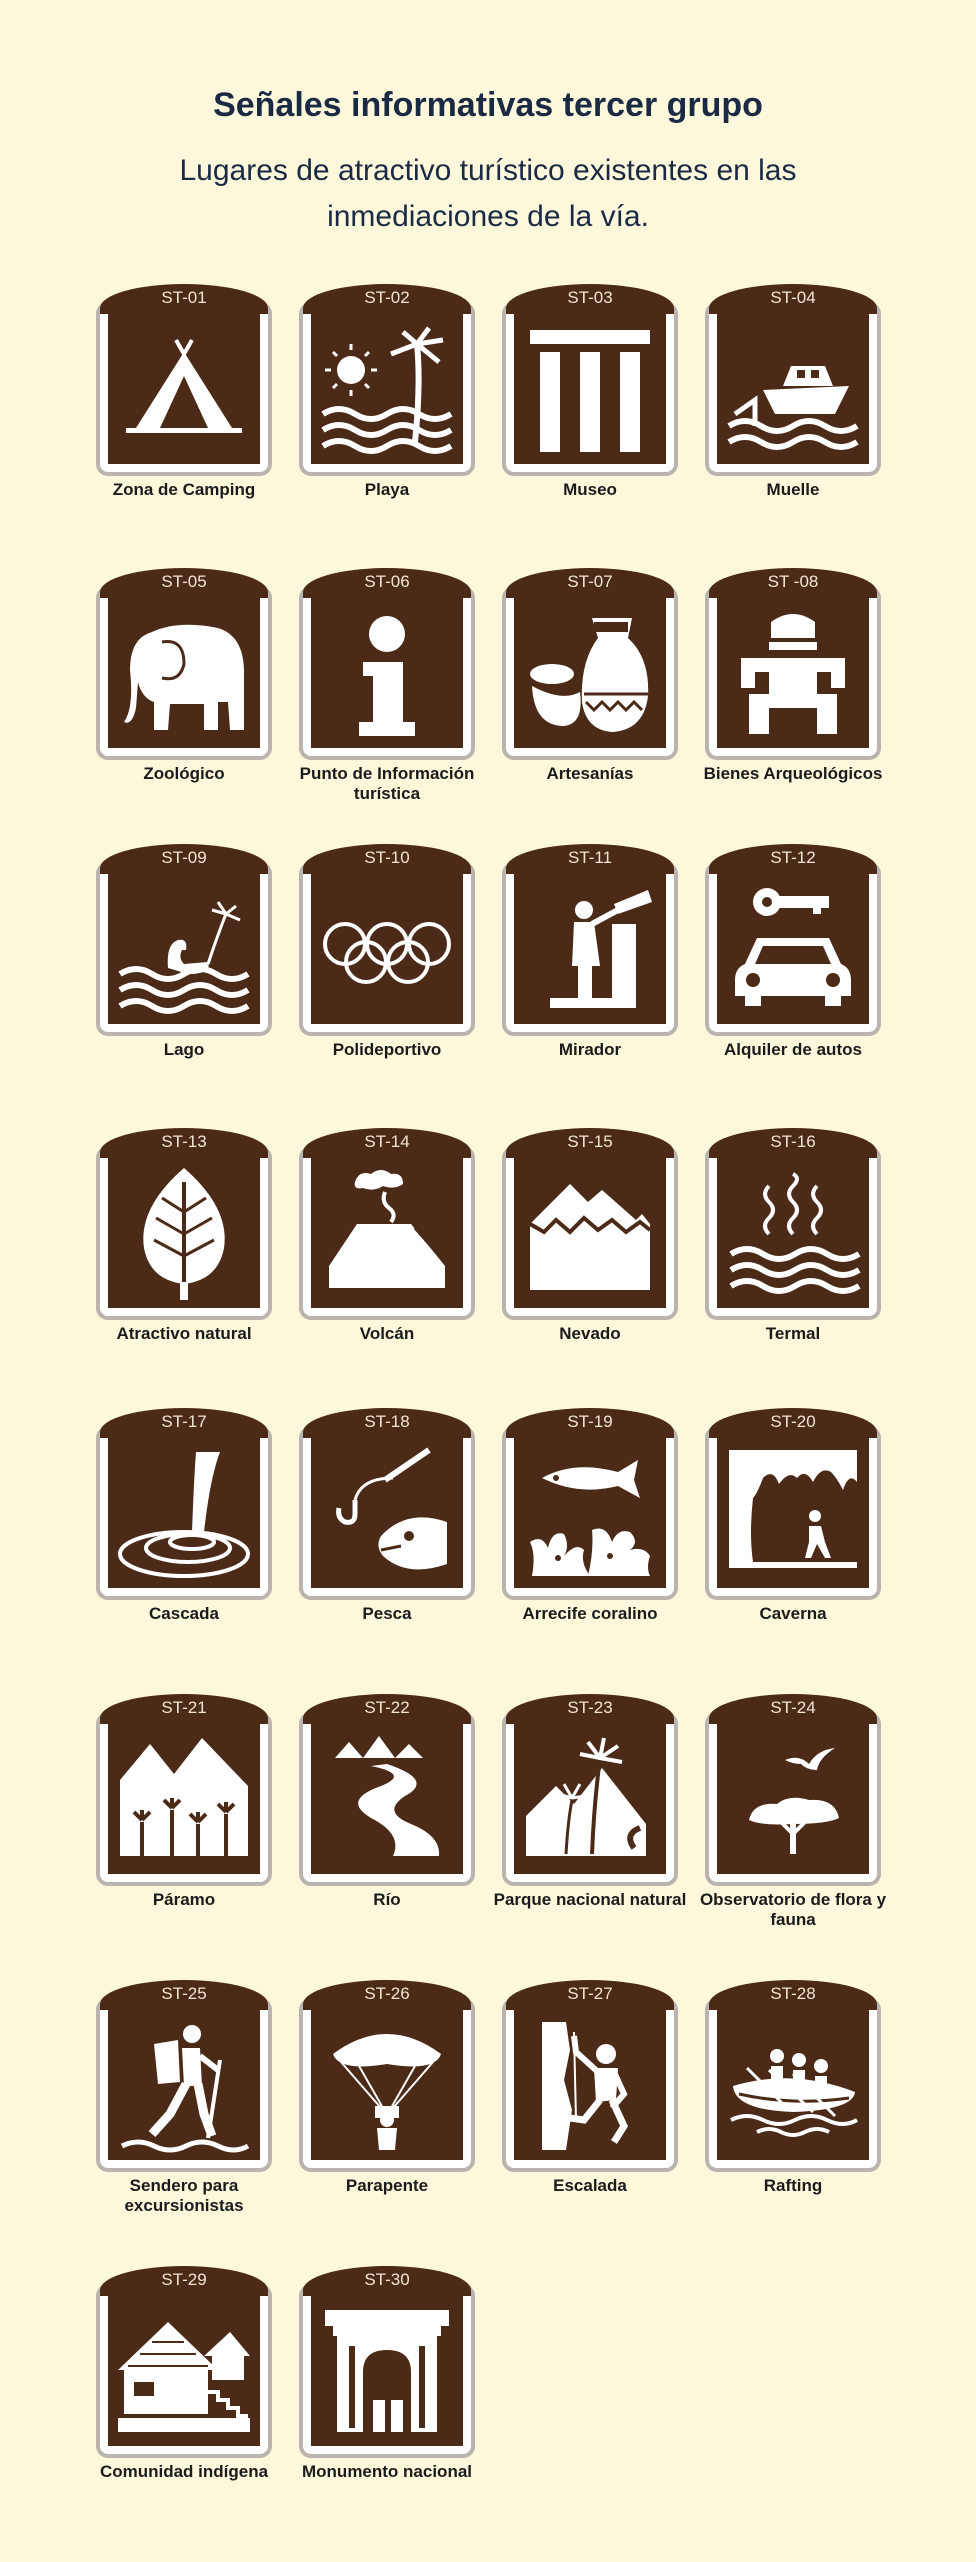 This screenshot has height=2562, width=976. Describe the element at coordinates (795, 1233) in the screenshot. I see `hot-spring-icon` at that location.